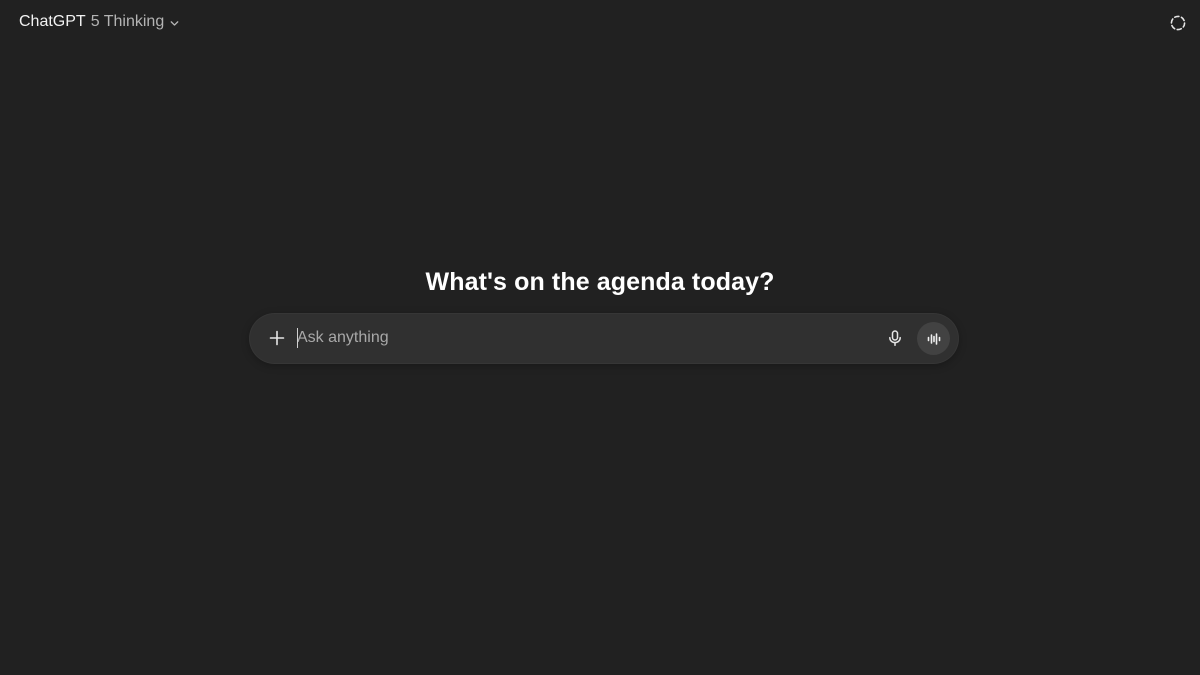  I want to click on add-attachment-button, so click(277, 338).